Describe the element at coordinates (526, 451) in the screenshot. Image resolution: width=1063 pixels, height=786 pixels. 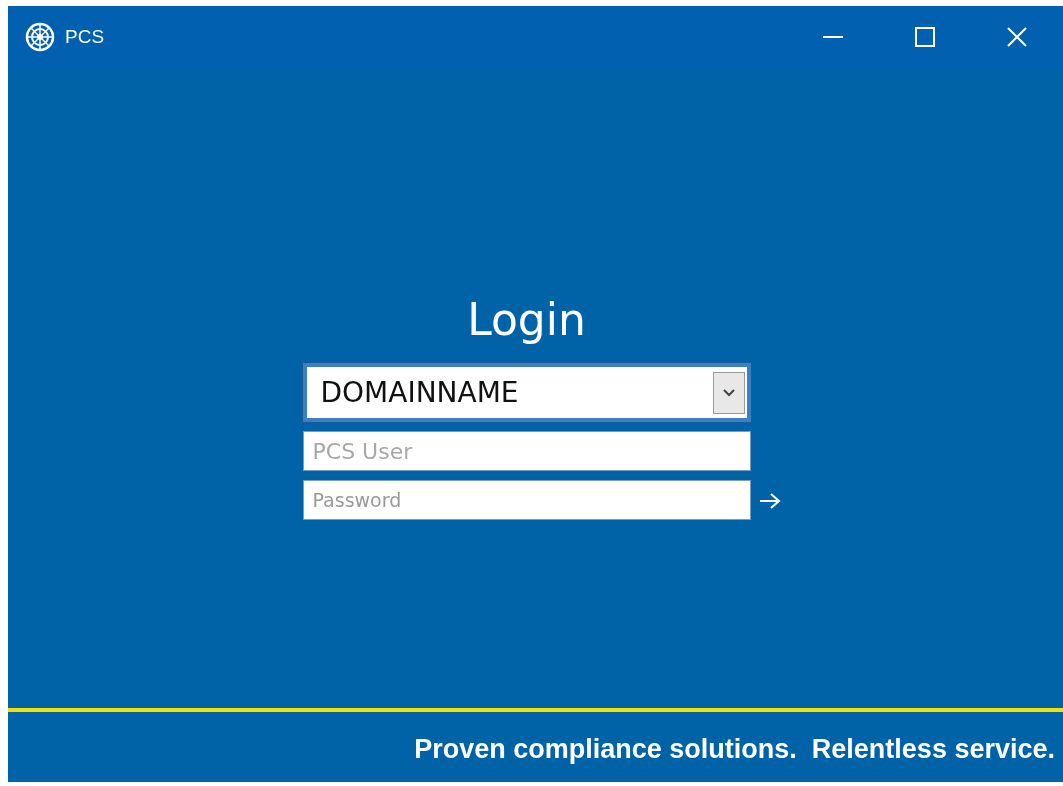
I see `user-field: PCS User` at that location.